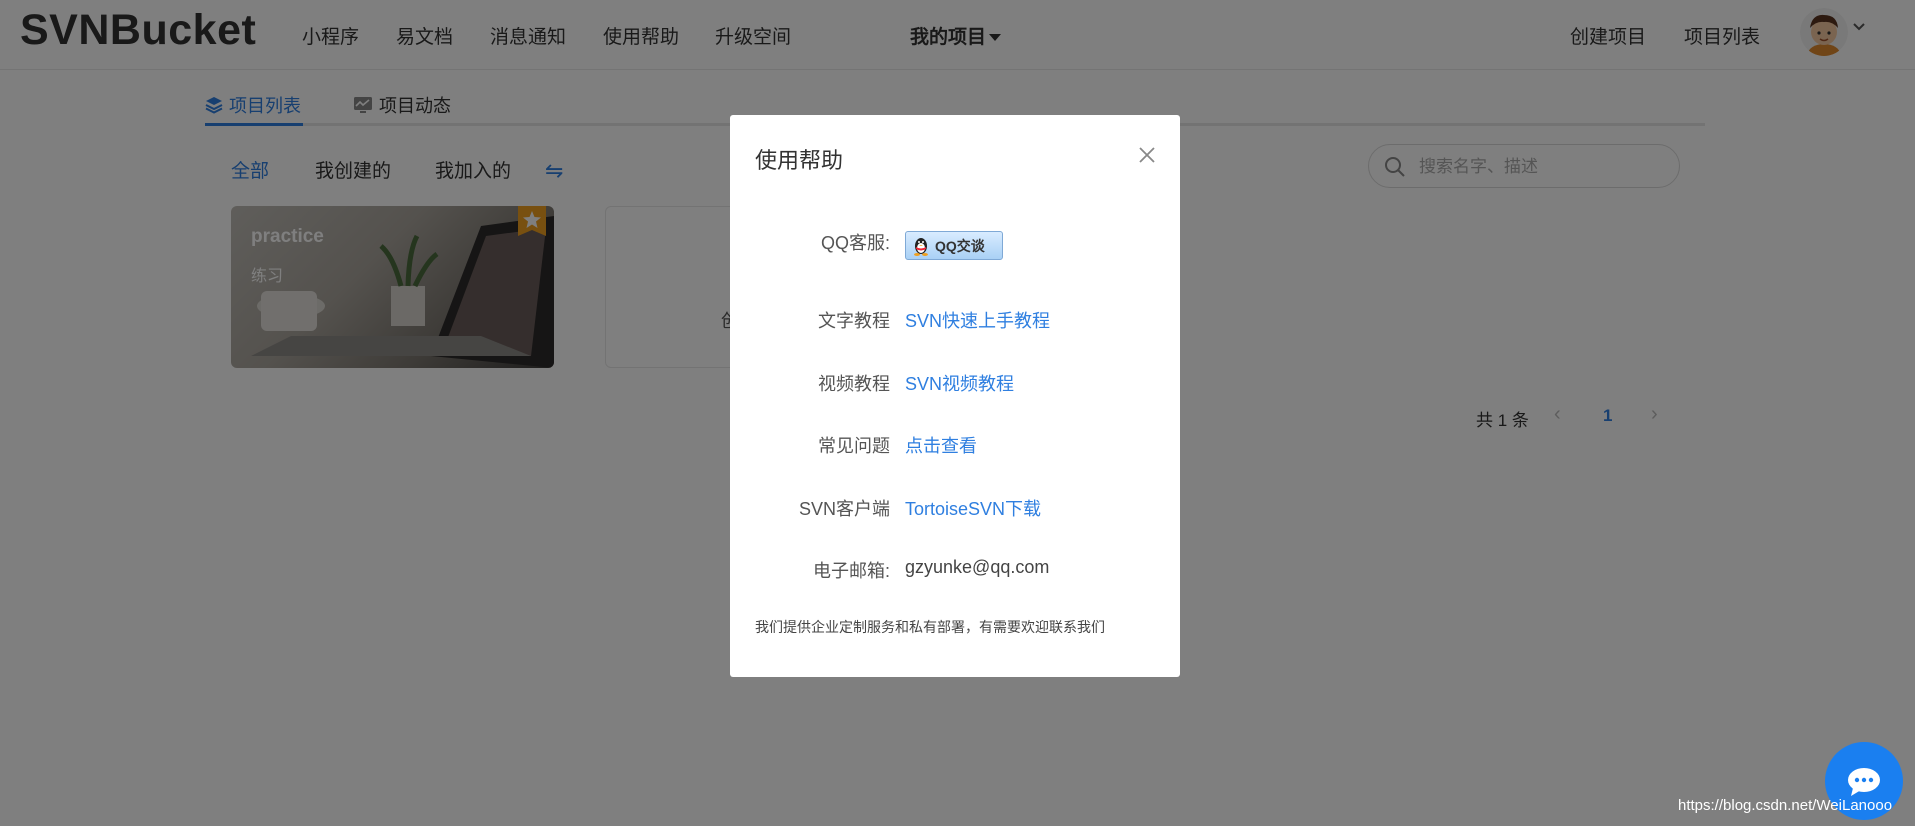 This screenshot has height=826, width=1915. Describe the element at coordinates (941, 445) in the screenshot. I see `faq-link: 点击查看` at that location.